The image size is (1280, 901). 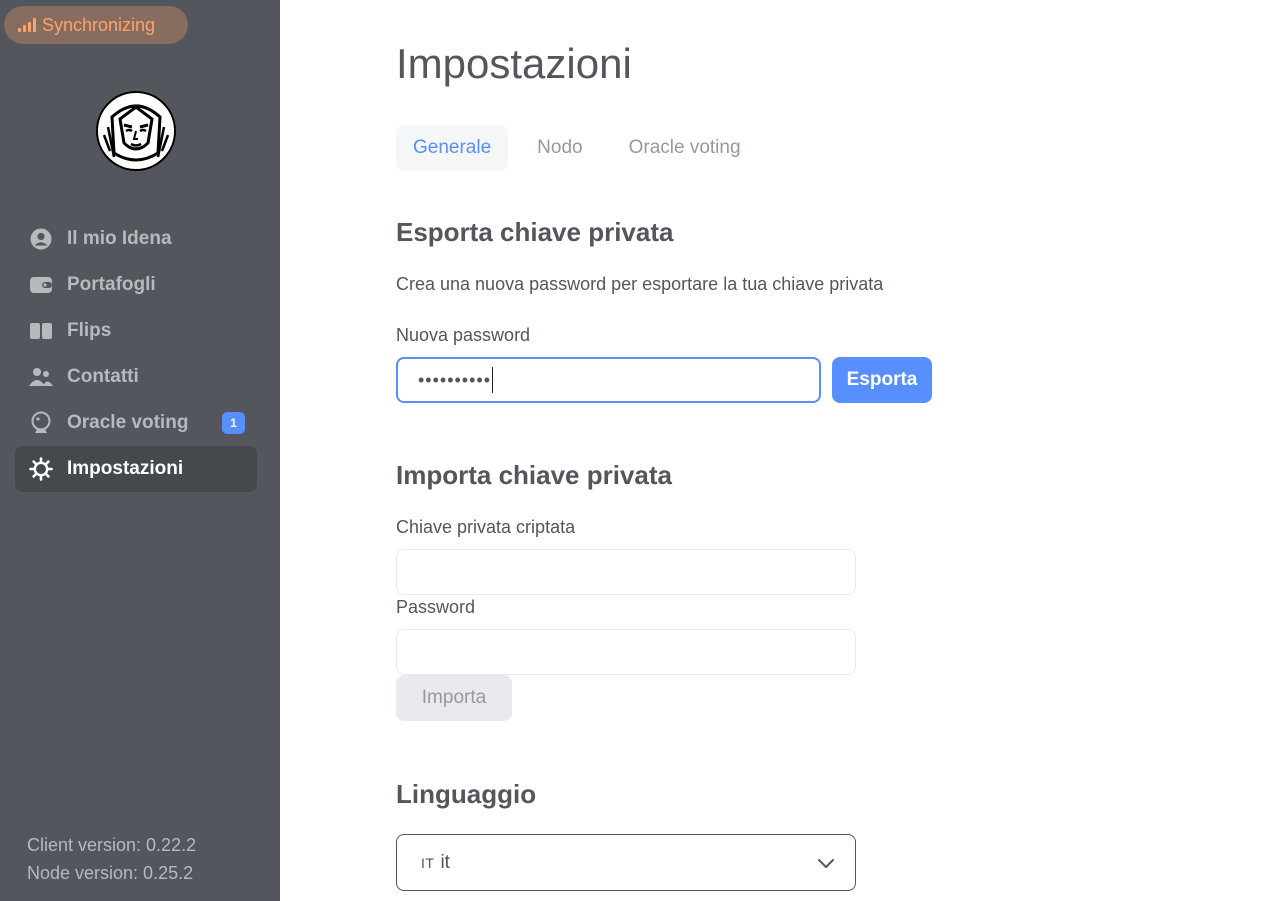 What do you see at coordinates (454, 698) in the screenshot?
I see `import-button: Importa` at bounding box center [454, 698].